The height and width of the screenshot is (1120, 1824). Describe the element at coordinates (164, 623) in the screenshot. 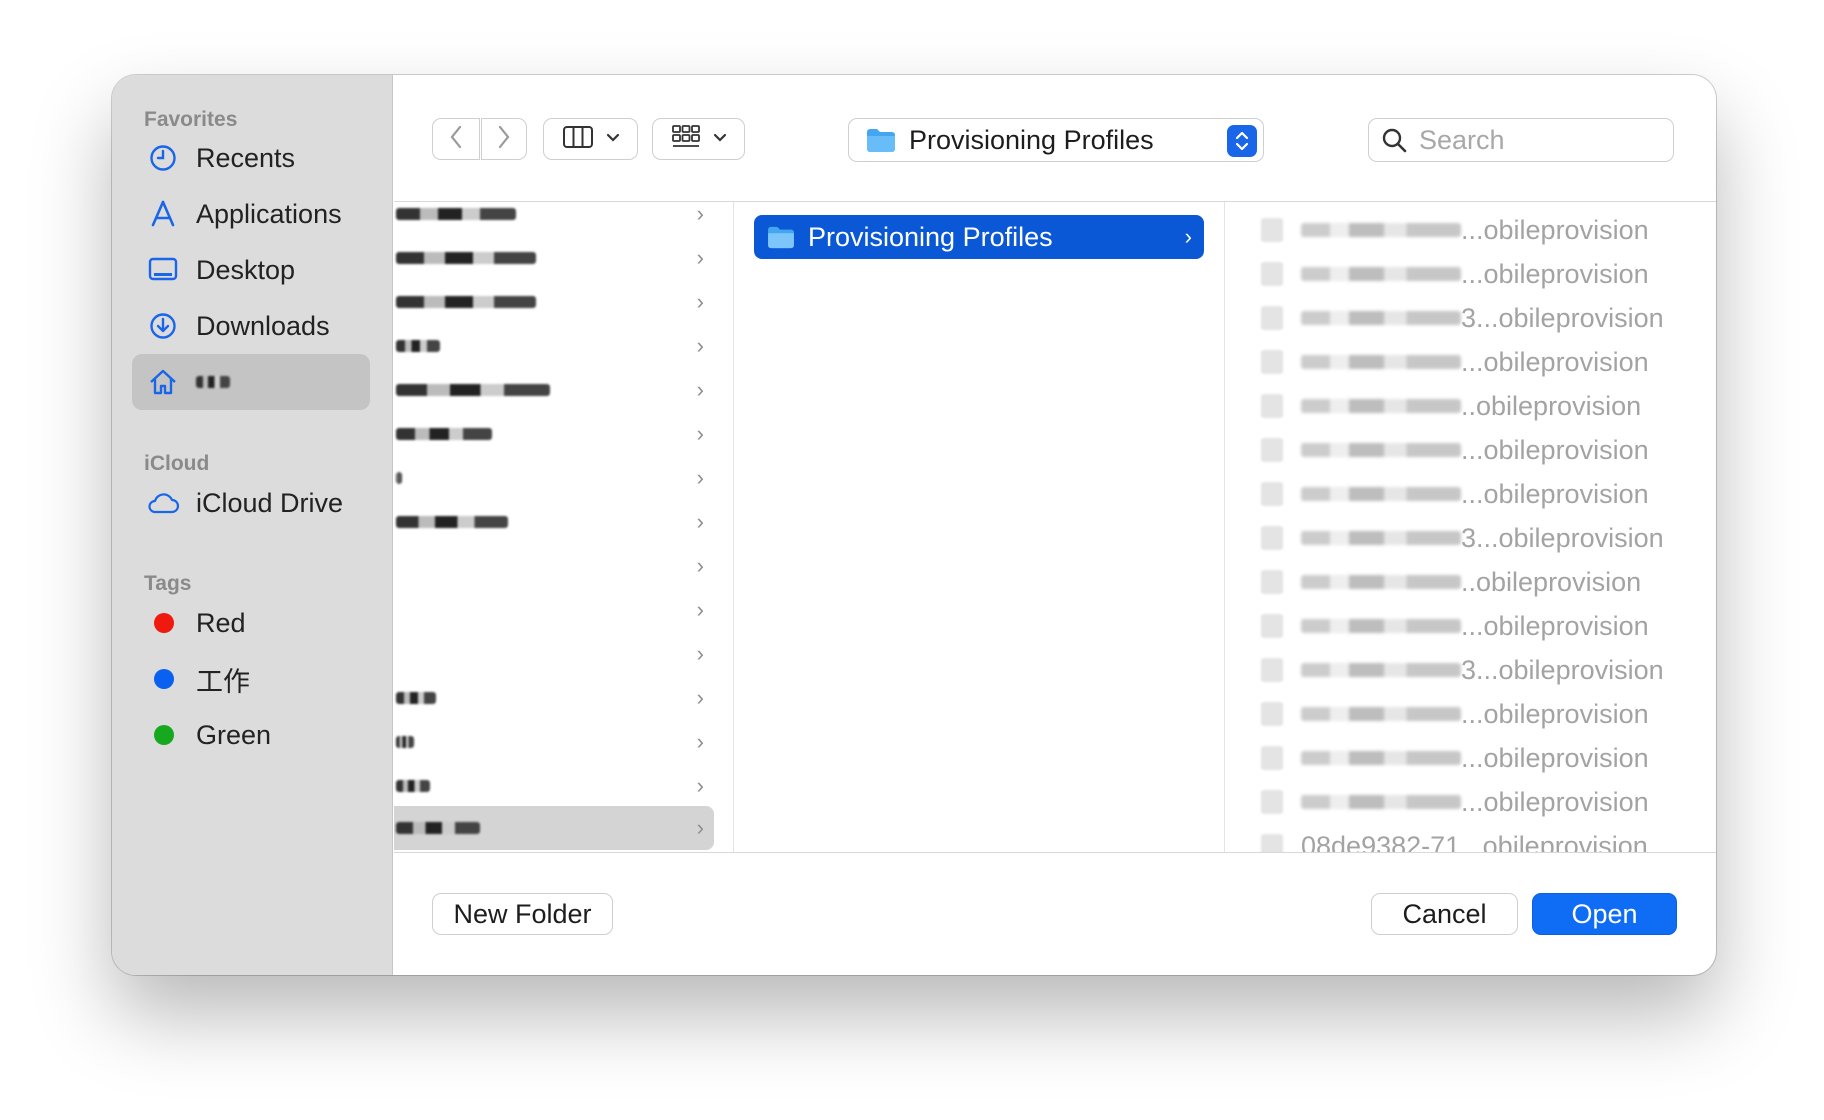

I see `tag-dot-red` at that location.